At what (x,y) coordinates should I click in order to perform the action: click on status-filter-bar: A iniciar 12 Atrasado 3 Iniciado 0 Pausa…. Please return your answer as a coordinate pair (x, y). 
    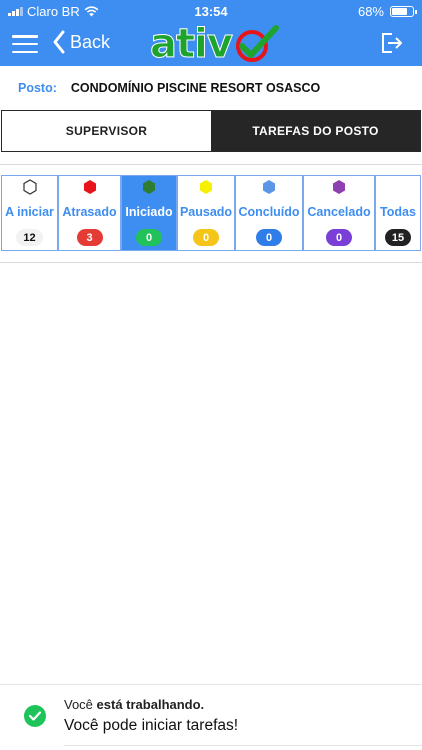
    Looking at the image, I should click on (211, 213).